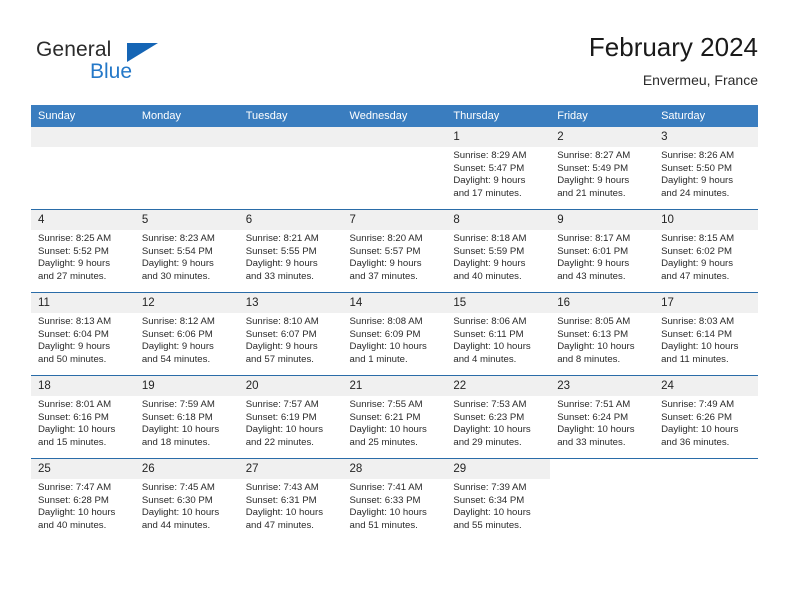 The height and width of the screenshot is (612, 792). Describe the element at coordinates (186, 303) in the screenshot. I see `day-number: 12` at that location.